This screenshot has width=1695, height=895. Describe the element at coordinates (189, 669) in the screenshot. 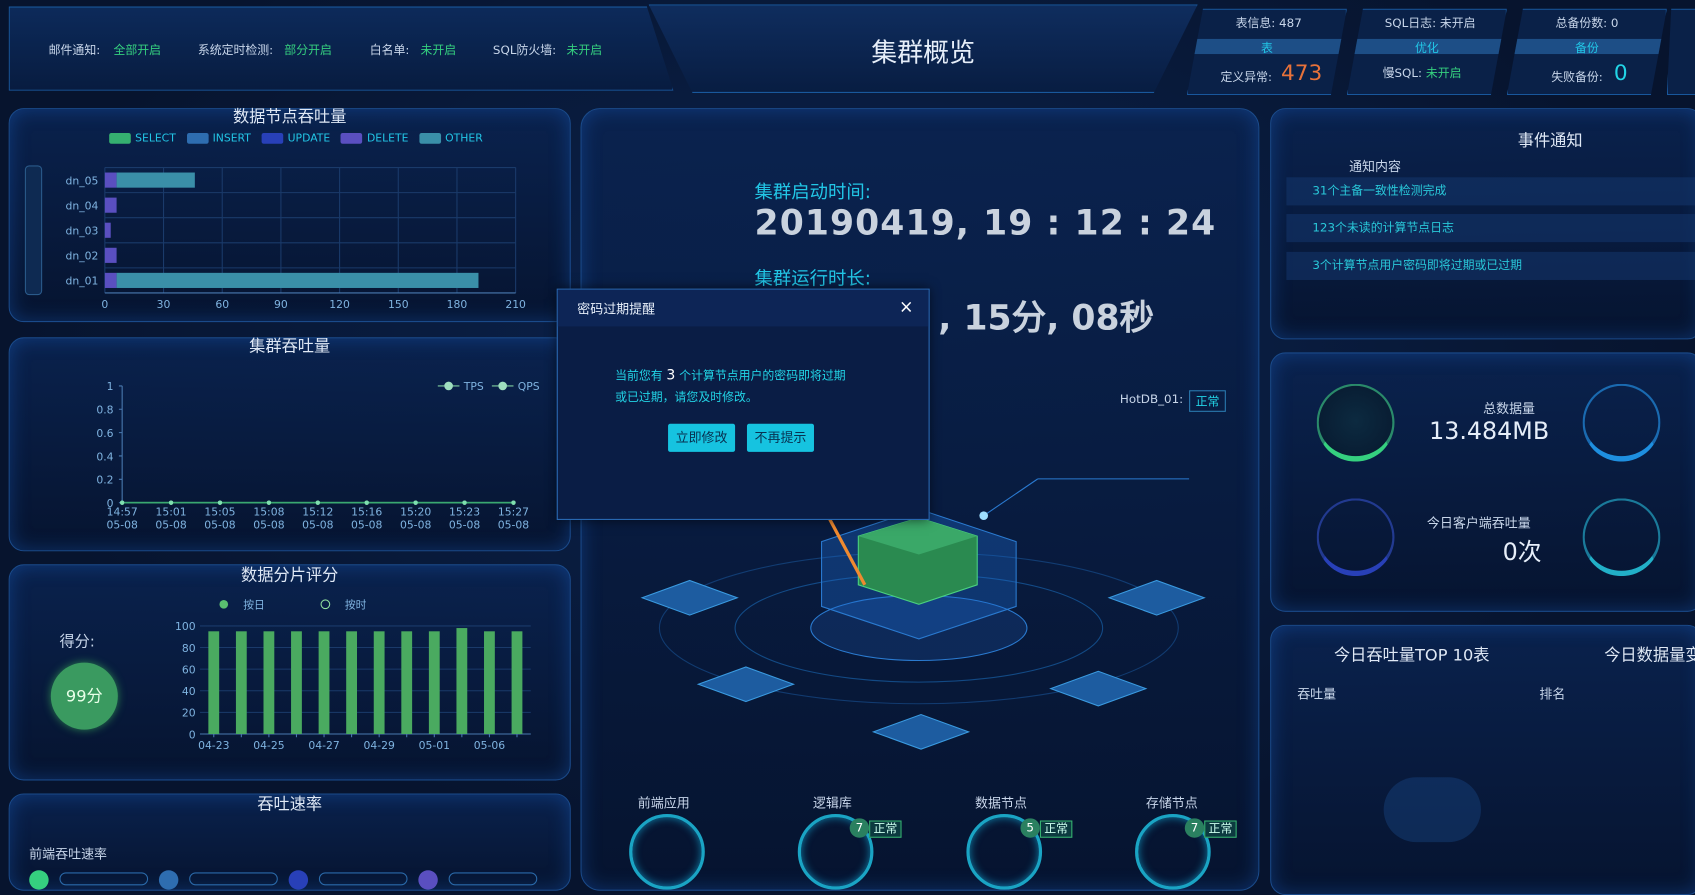

I see `y-tick-label: 60` at that location.